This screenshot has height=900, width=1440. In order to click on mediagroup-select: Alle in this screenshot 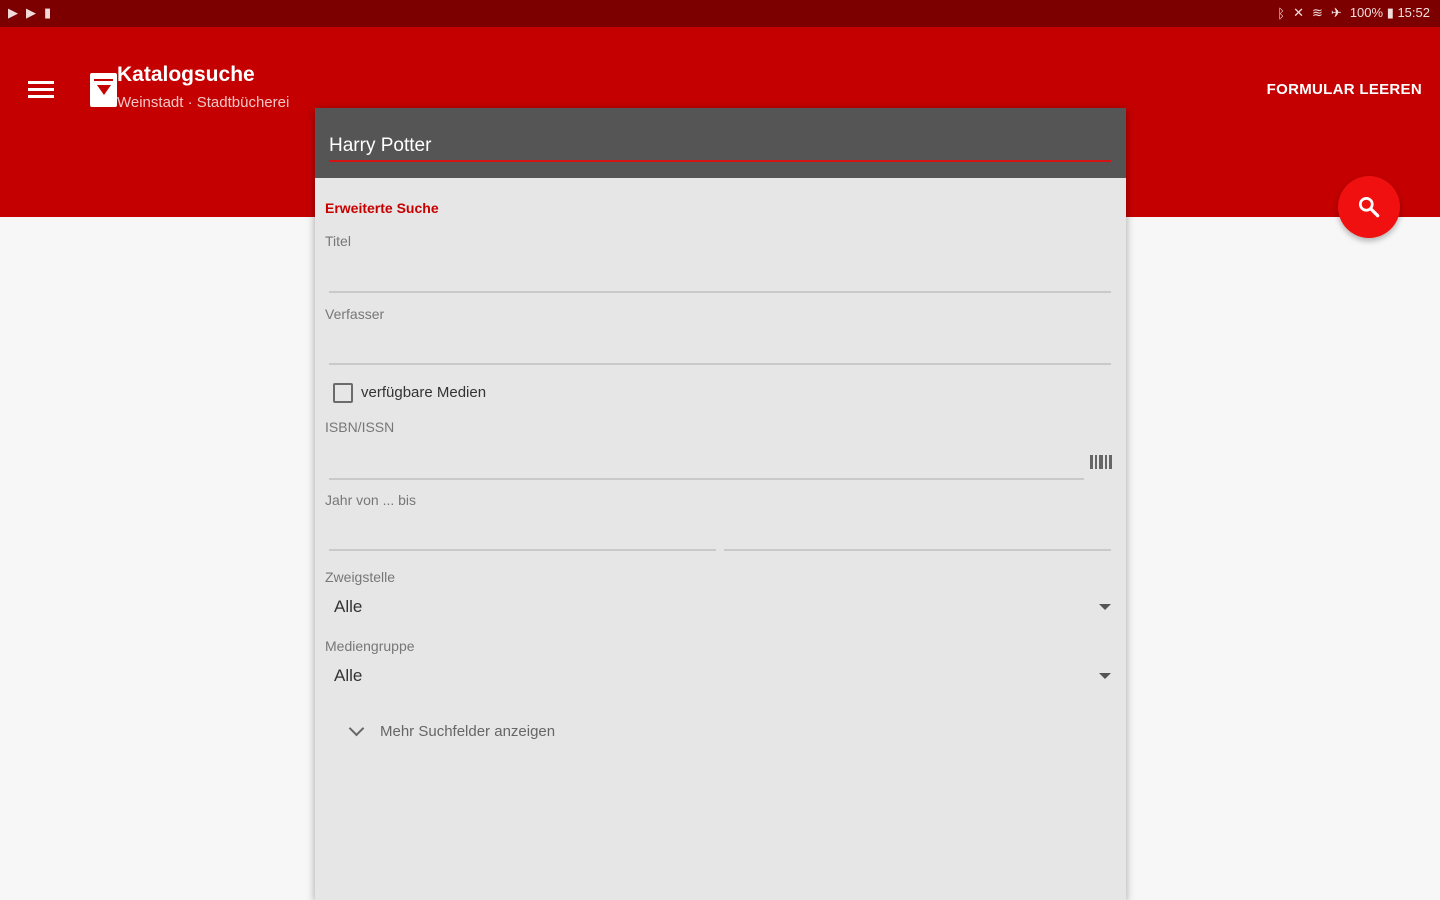, I will do `click(720, 678)`.